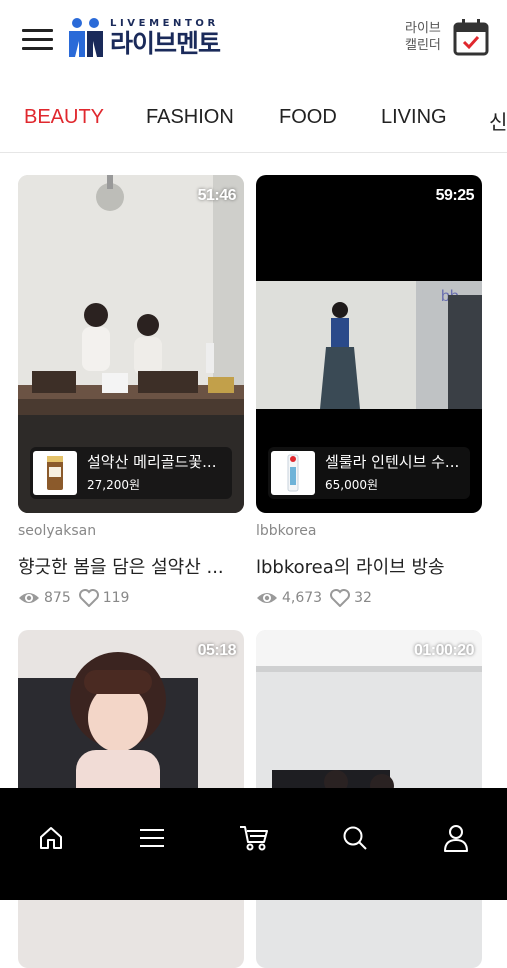  I want to click on product-overlay: 설약산 메리골드꽃... 27,200원, so click(131, 473).